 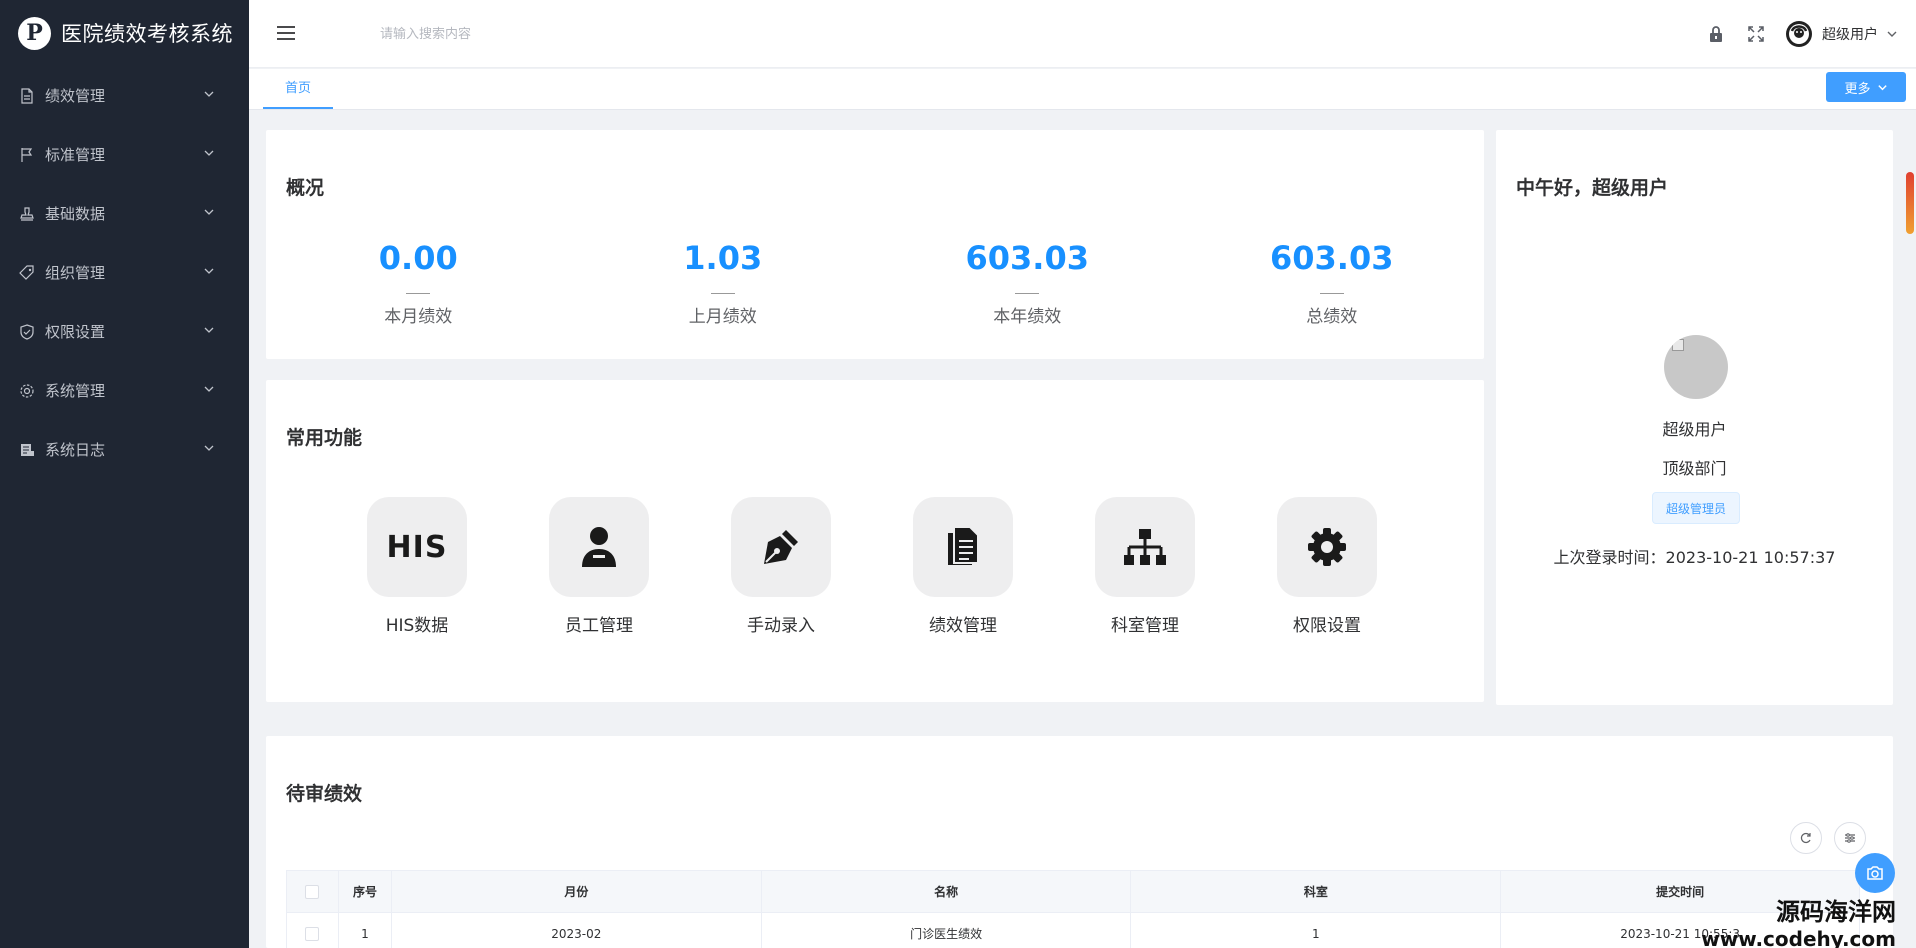 What do you see at coordinates (599, 547) in the screenshot?
I see `employee-icon` at bounding box center [599, 547].